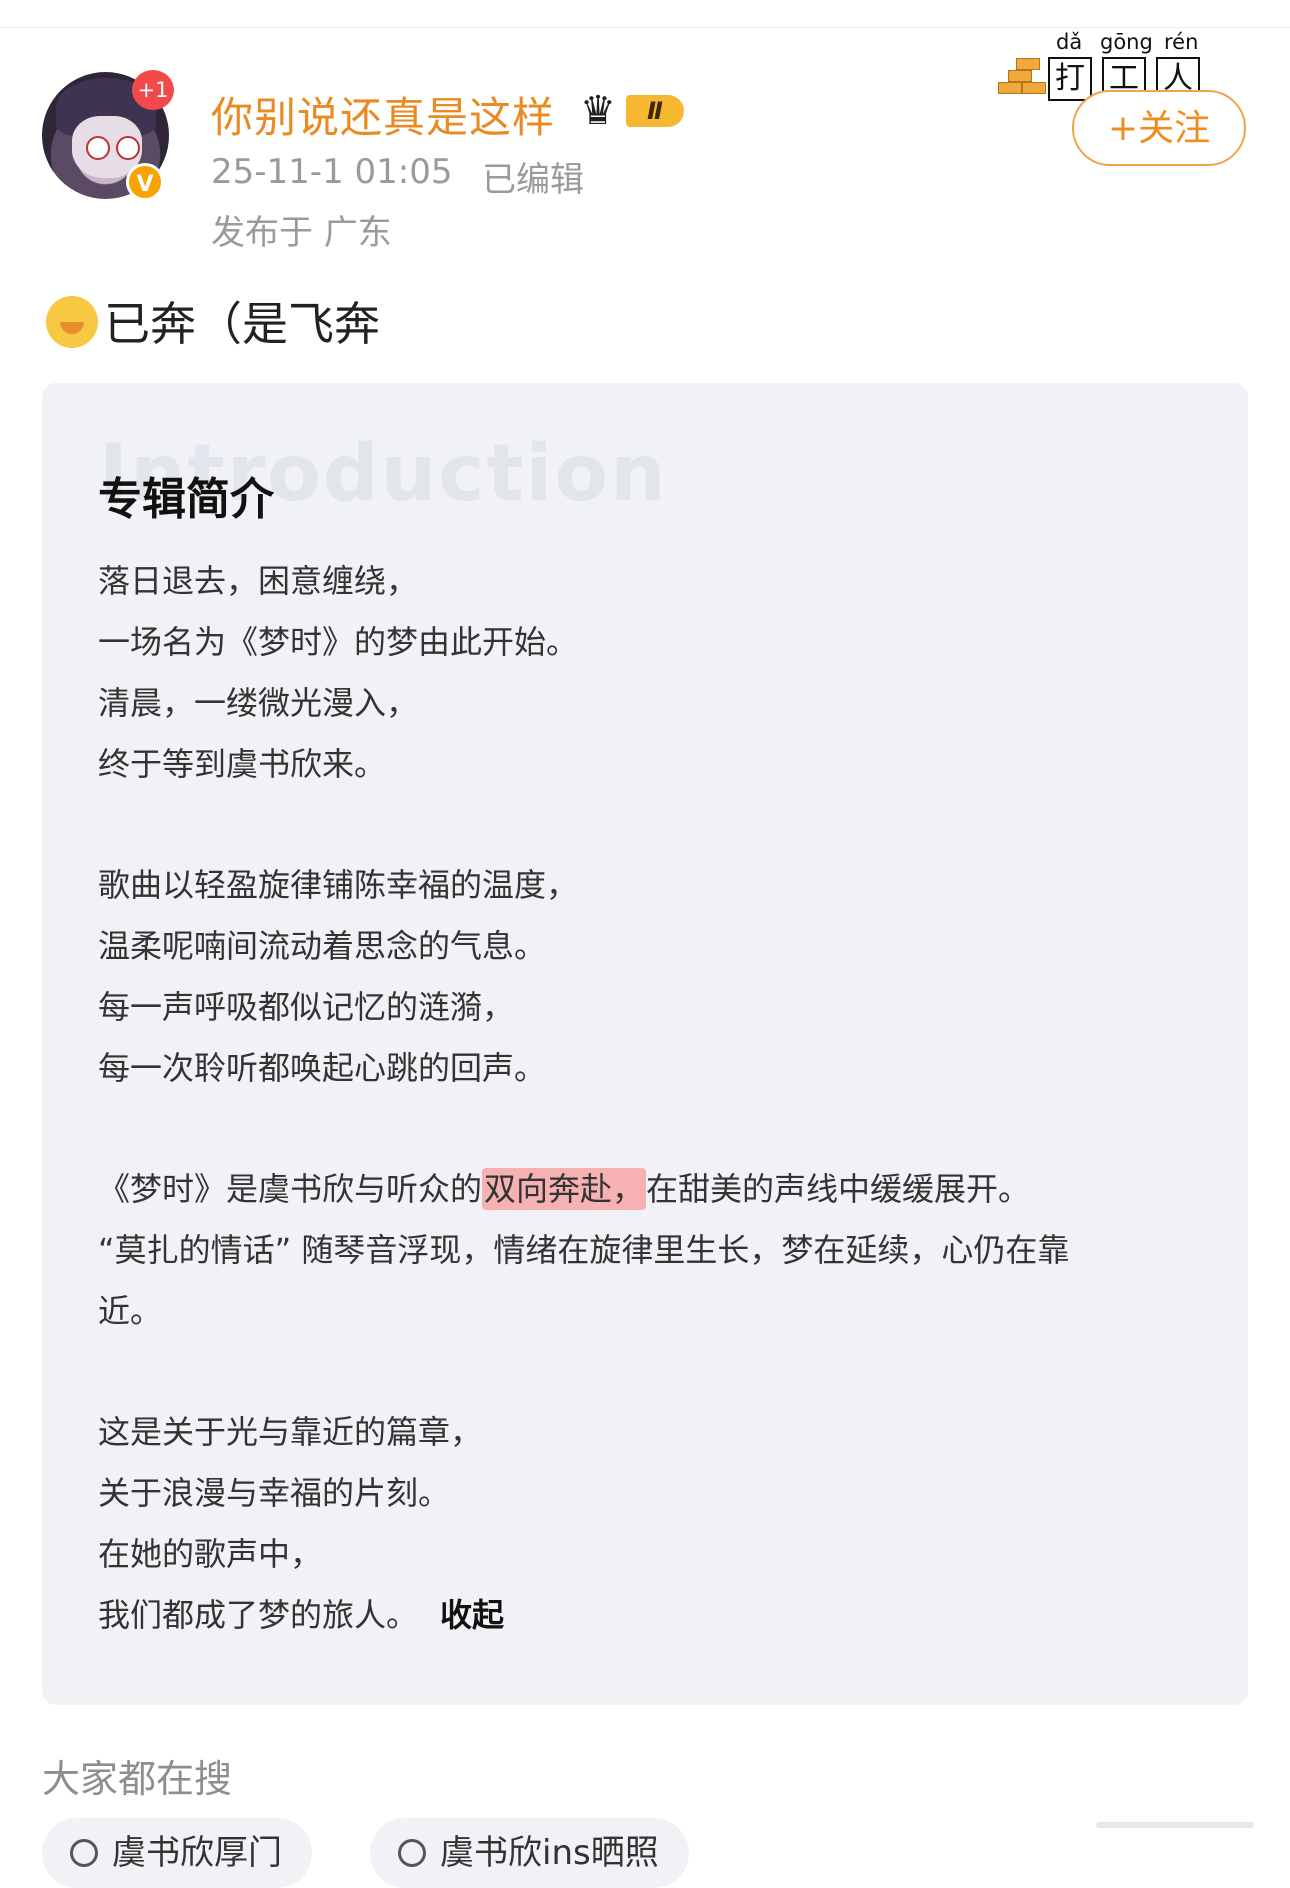 The image size is (1290, 1888). I want to click on intro-line-last: 我们都成了梦的旅人。 收起, so click(658, 1615).